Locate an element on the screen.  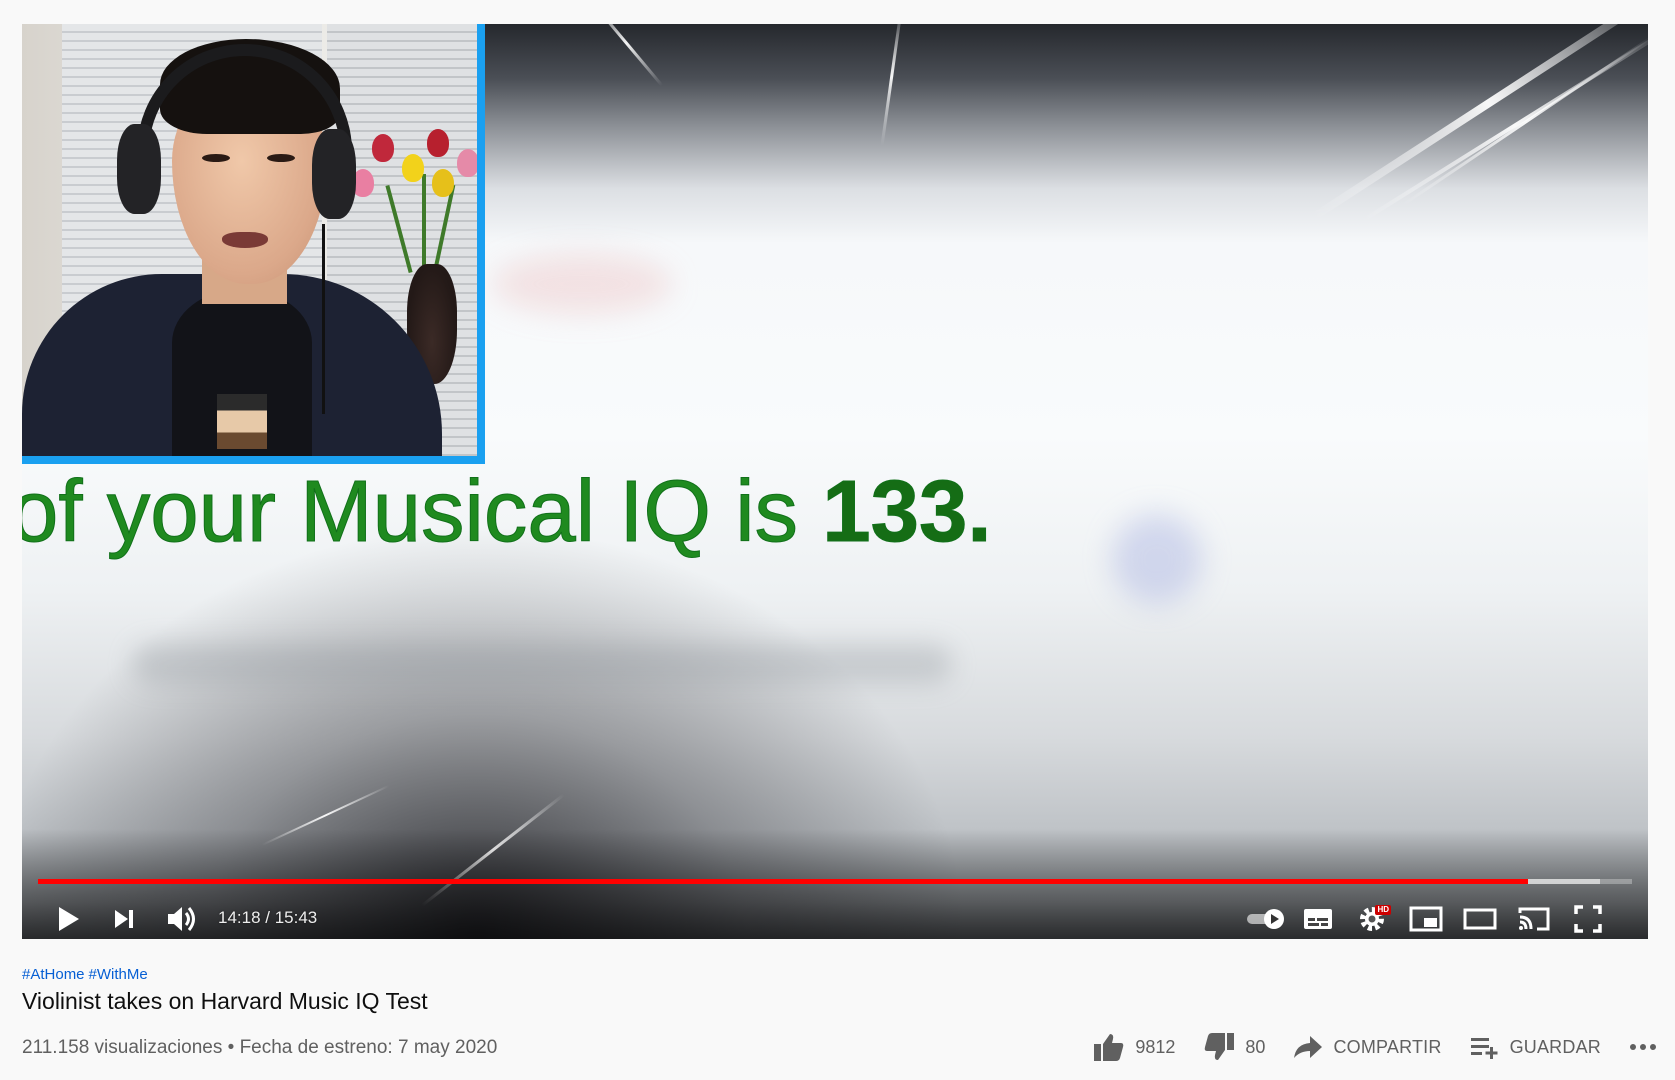
webcam-feed is located at coordinates (249, 240).